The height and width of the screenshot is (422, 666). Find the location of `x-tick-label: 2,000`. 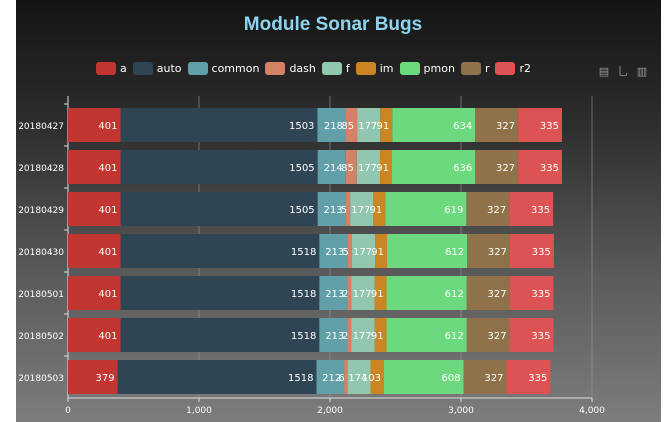

x-tick-label: 2,000 is located at coordinates (330, 411).